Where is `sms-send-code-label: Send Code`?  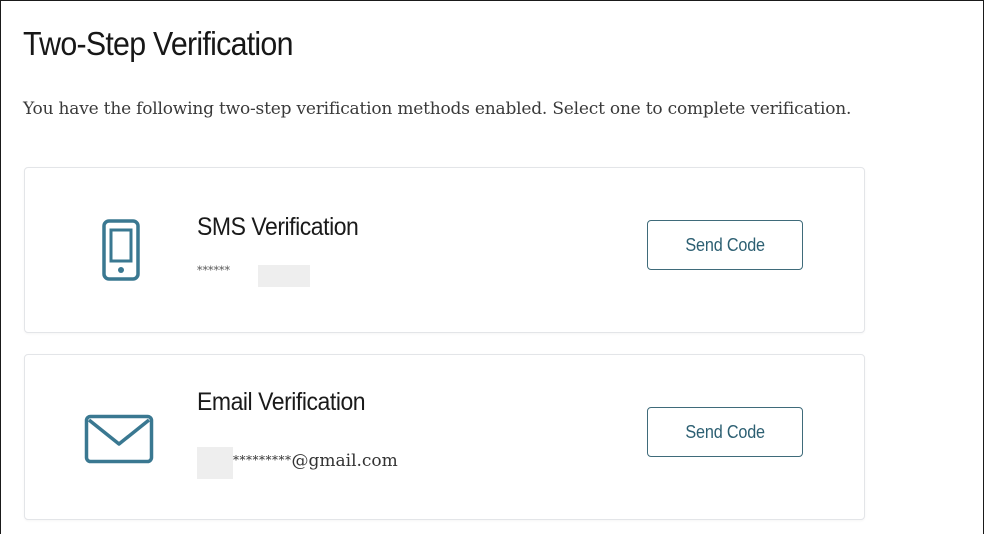 sms-send-code-label: Send Code is located at coordinates (725, 244).